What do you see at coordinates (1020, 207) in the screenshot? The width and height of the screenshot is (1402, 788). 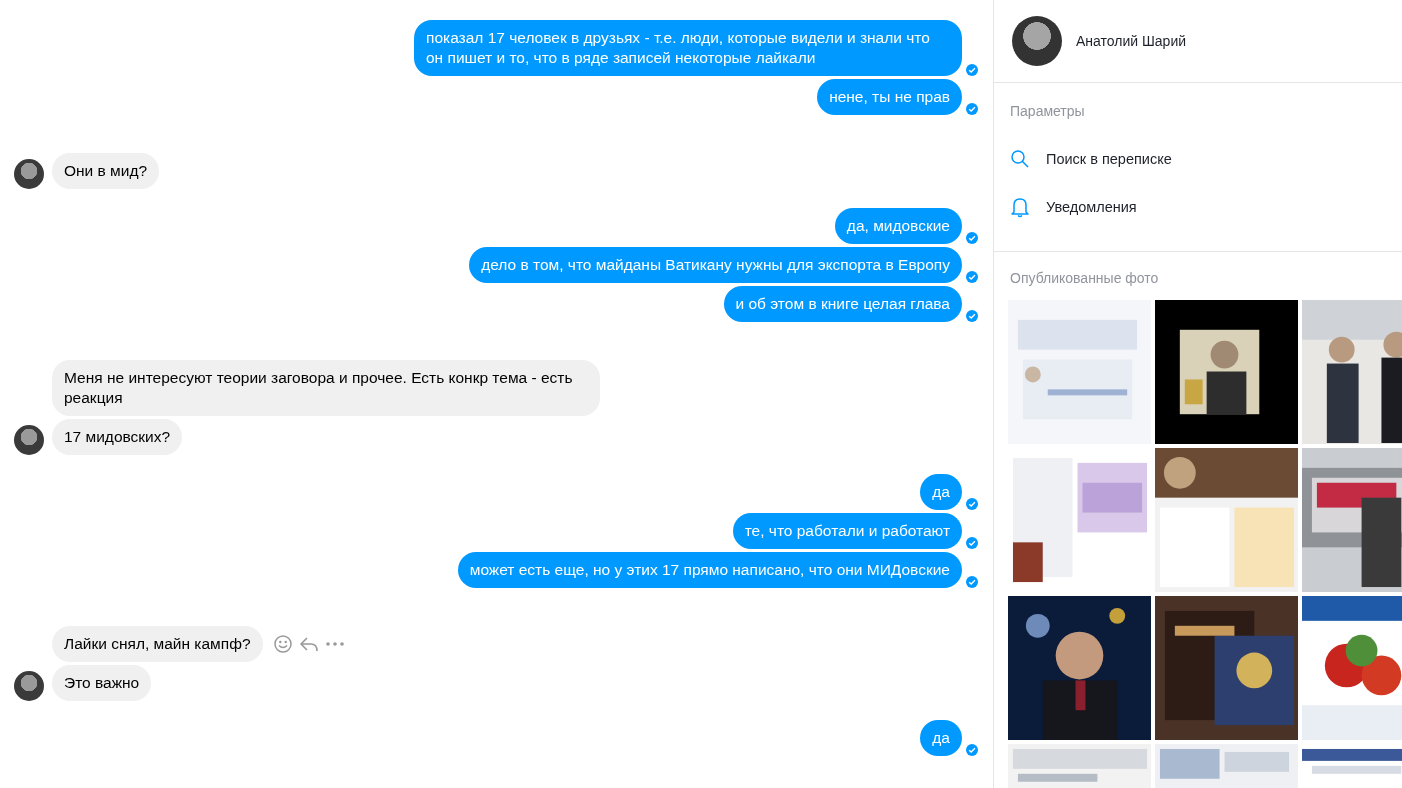 I see `bell-icon` at bounding box center [1020, 207].